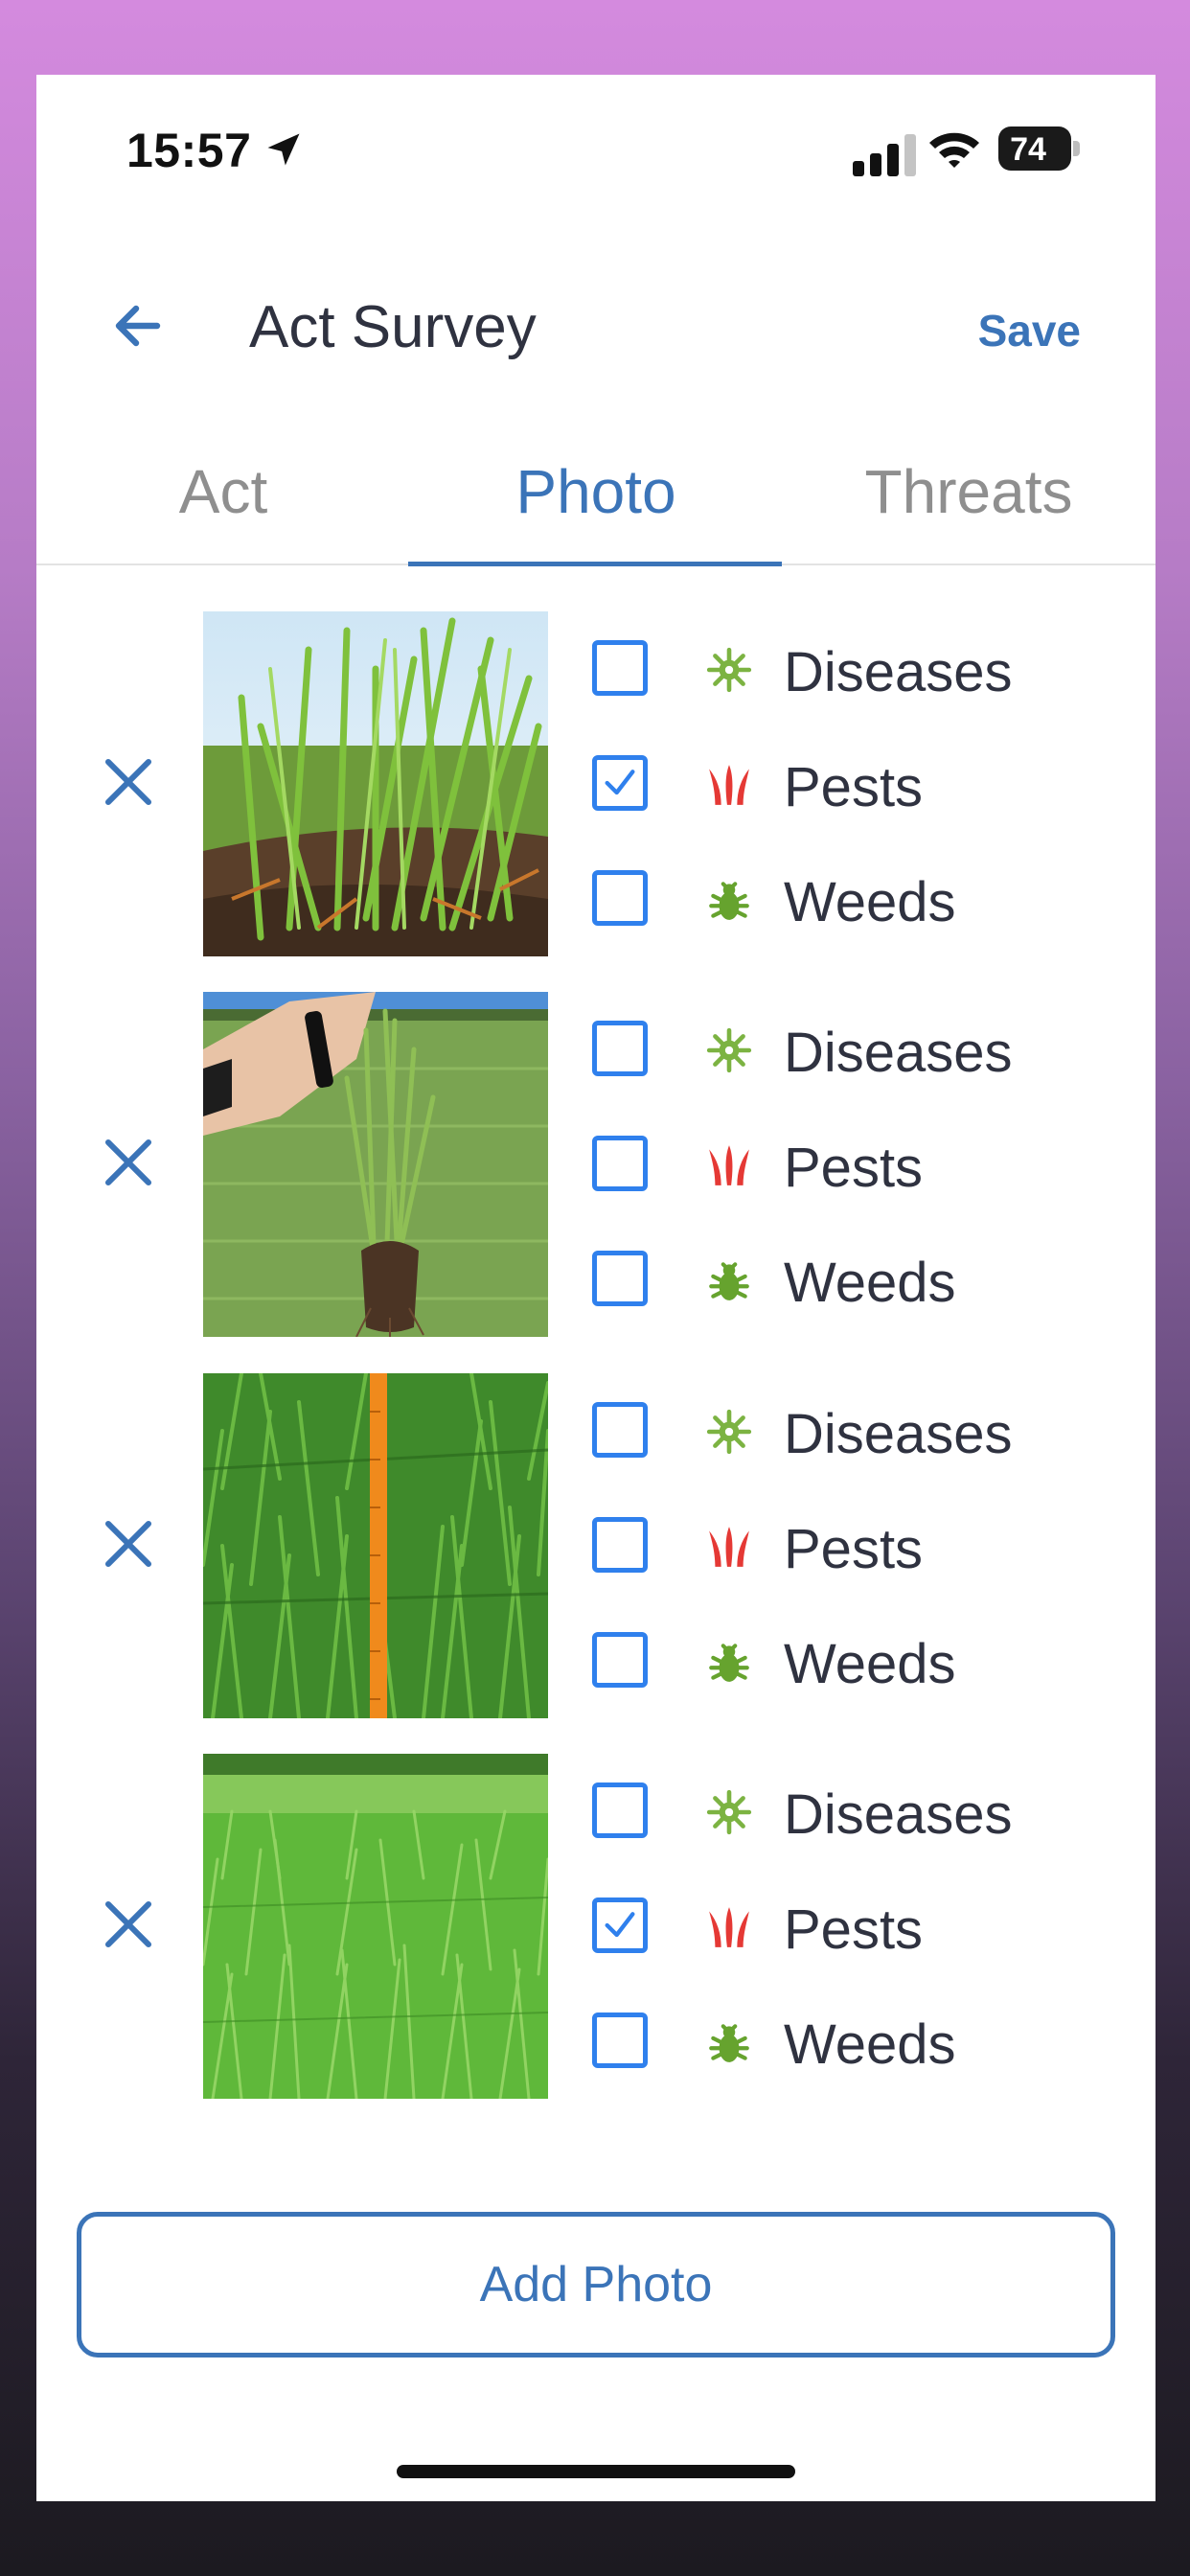  What do you see at coordinates (969, 505) in the screenshot?
I see `tab-threats: Threats` at bounding box center [969, 505].